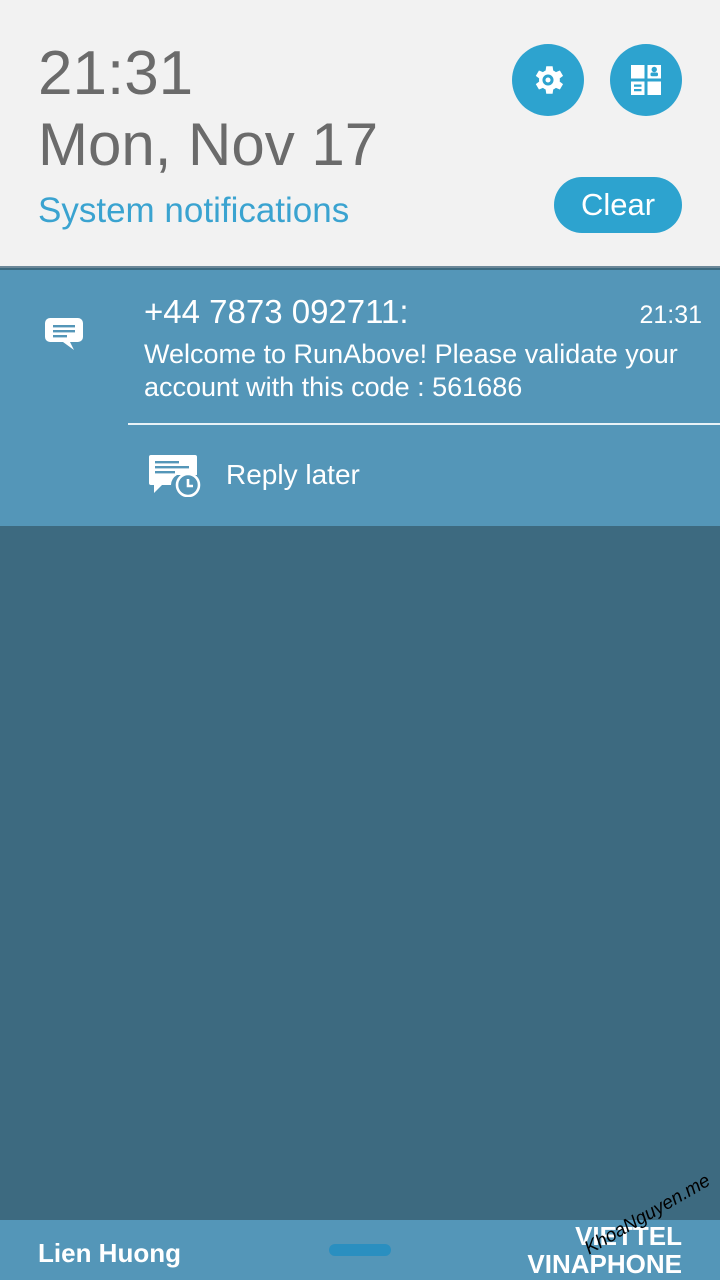  I want to click on reply-later-icon, so click(175, 476).